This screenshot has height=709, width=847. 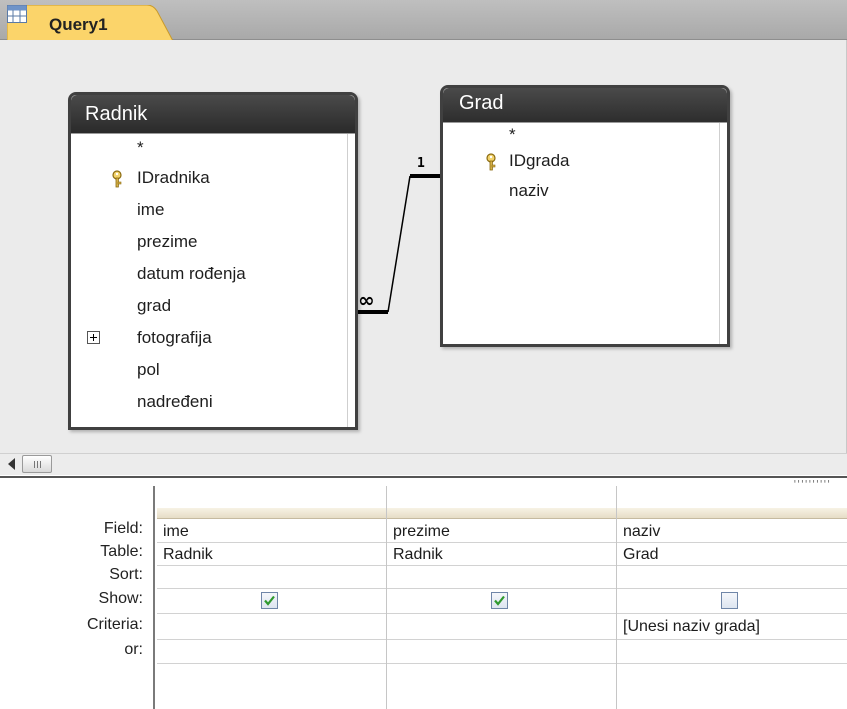 What do you see at coordinates (641, 532) in the screenshot?
I see `grid-cell-field: naziv` at bounding box center [641, 532].